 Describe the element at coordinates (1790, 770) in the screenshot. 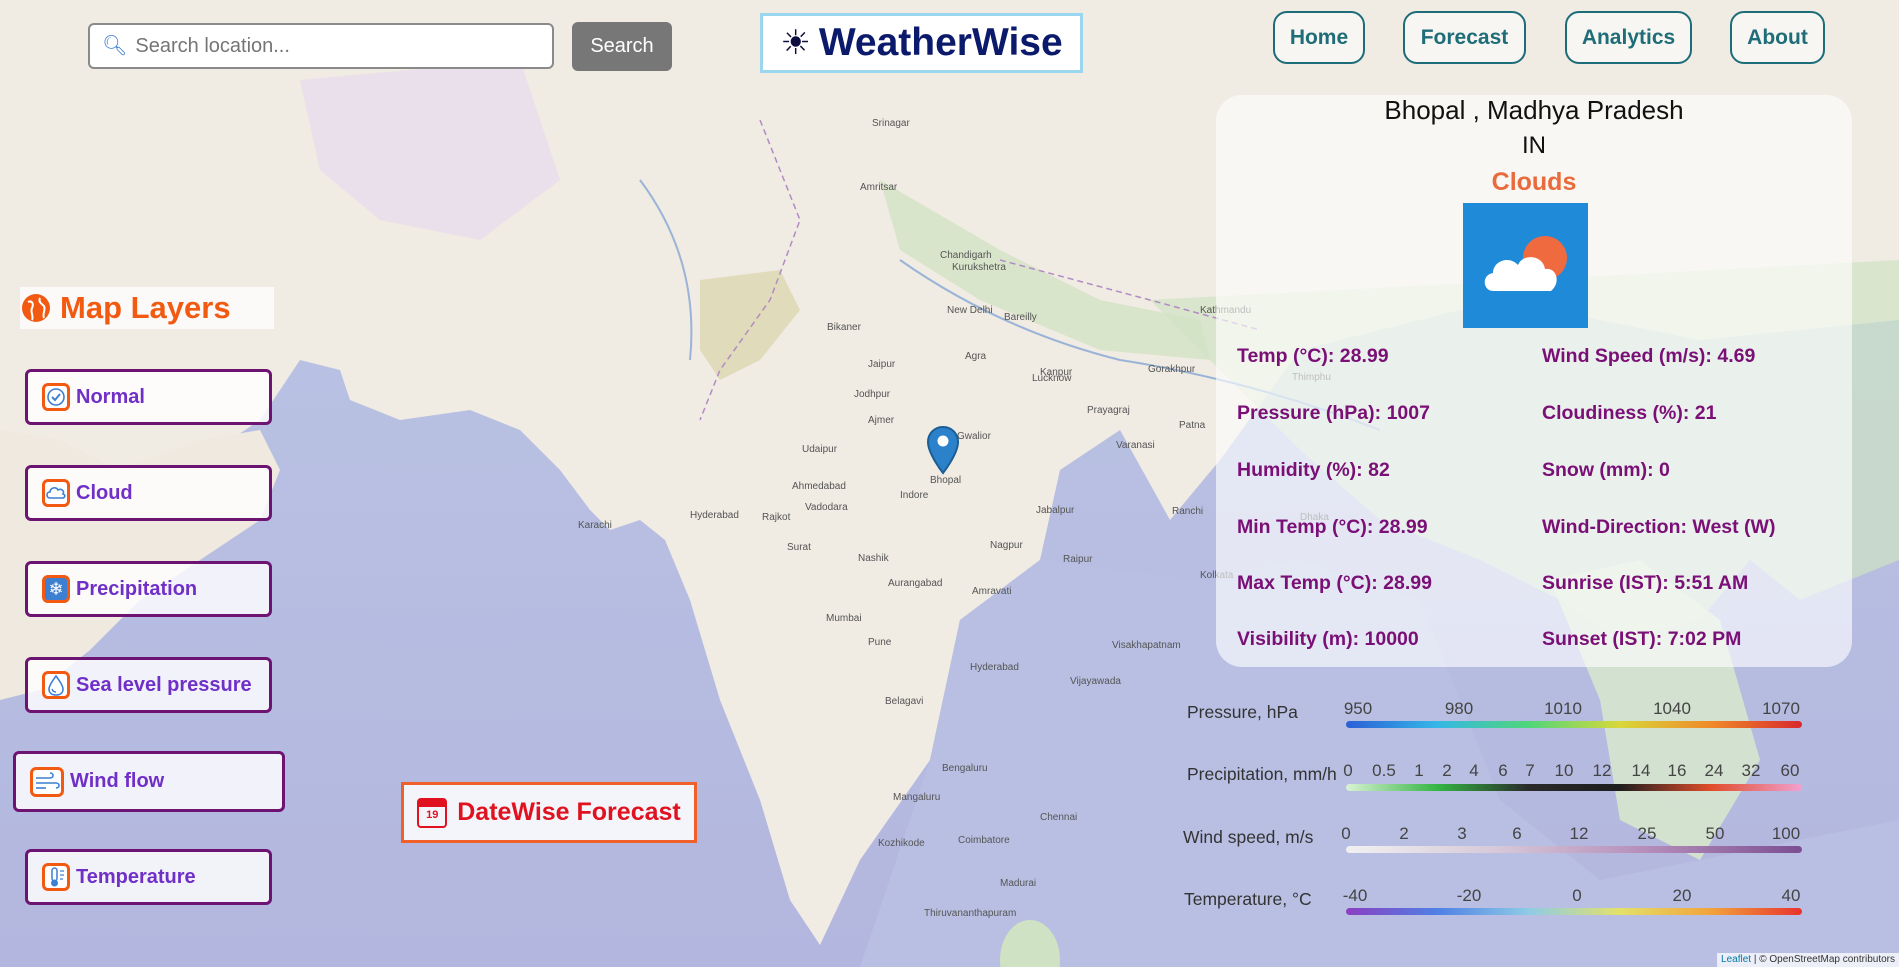

I see `legend-tick: 60` at that location.